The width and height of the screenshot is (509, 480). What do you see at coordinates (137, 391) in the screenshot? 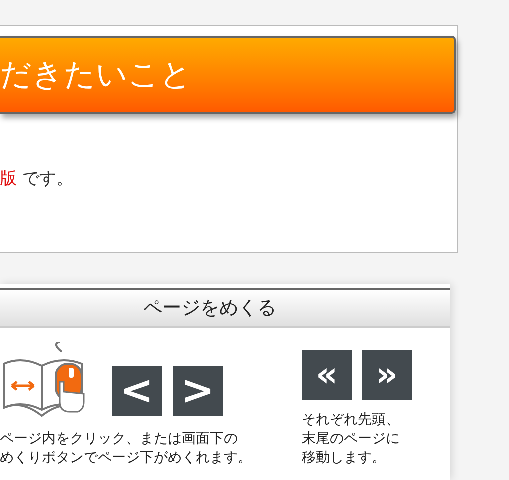
I see `previous-page-button: <` at bounding box center [137, 391].